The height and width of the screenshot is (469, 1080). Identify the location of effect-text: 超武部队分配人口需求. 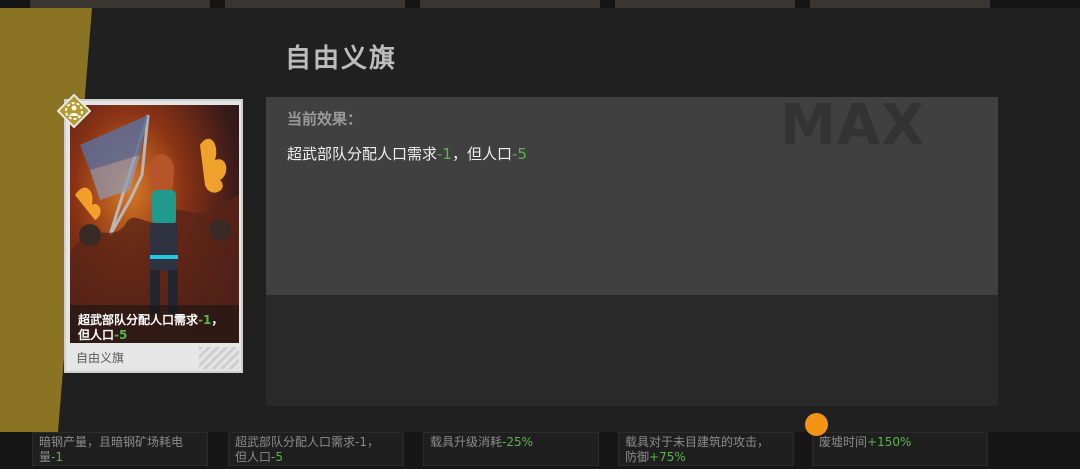
(362, 154).